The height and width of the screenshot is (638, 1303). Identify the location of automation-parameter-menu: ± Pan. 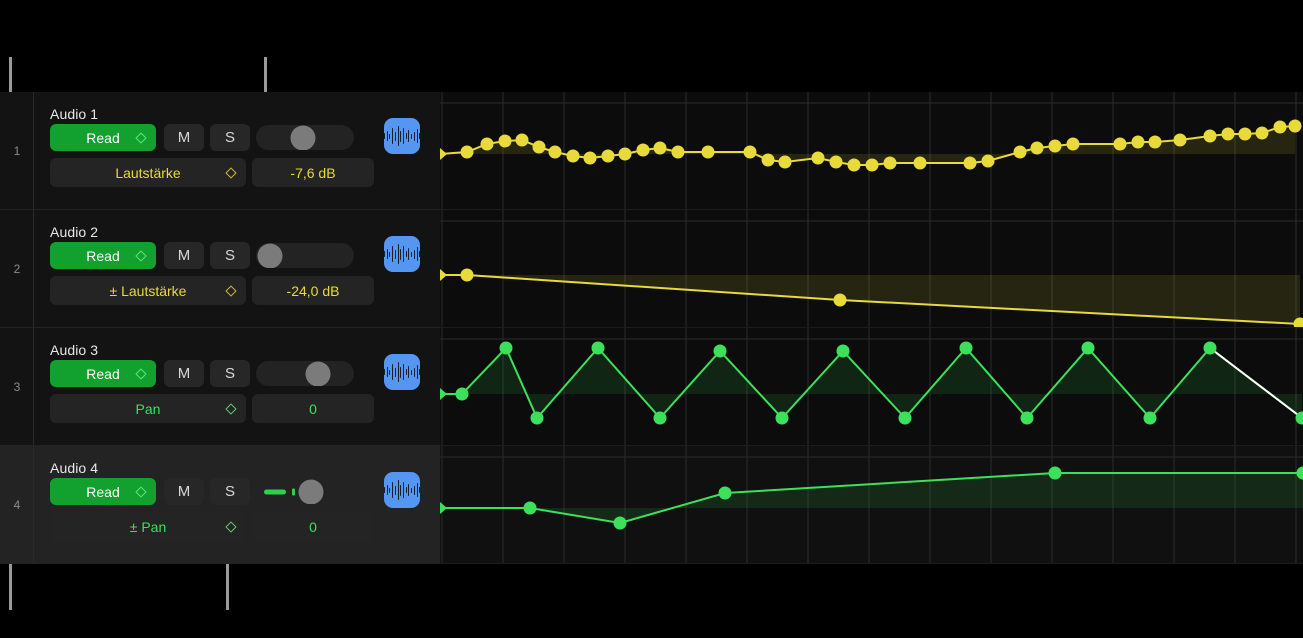
(148, 526).